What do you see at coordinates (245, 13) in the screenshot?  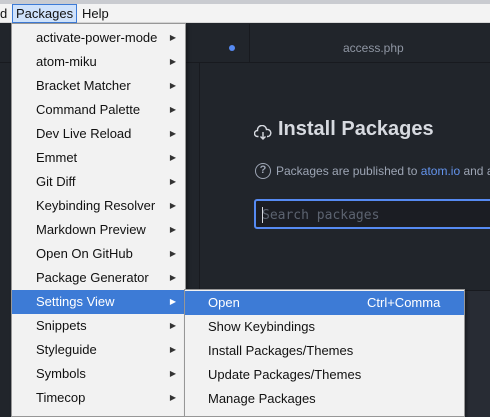 I see `menubar: d Packages Help` at bounding box center [245, 13].